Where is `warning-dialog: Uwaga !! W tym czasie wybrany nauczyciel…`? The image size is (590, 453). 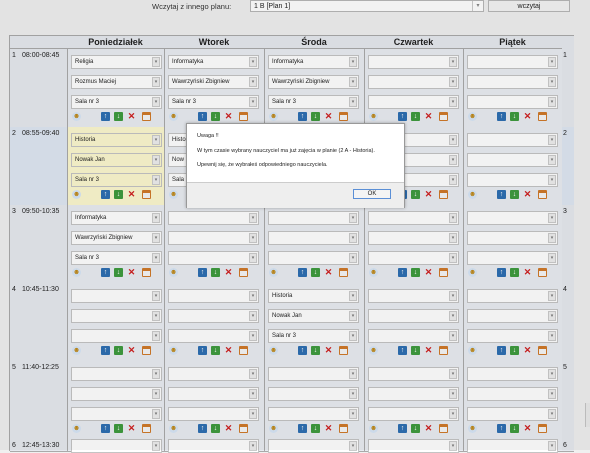 warning-dialog: Uwaga !! W tym czasie wybrany nauczyciel… is located at coordinates (295, 165).